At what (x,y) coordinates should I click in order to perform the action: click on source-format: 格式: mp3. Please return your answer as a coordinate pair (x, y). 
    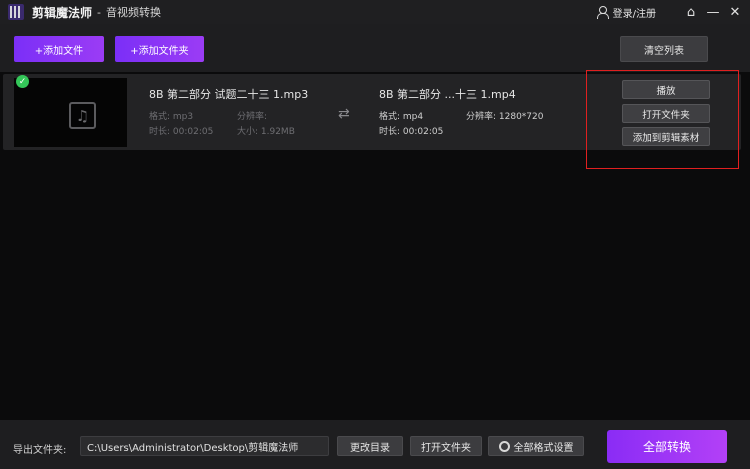
    Looking at the image, I should click on (171, 117).